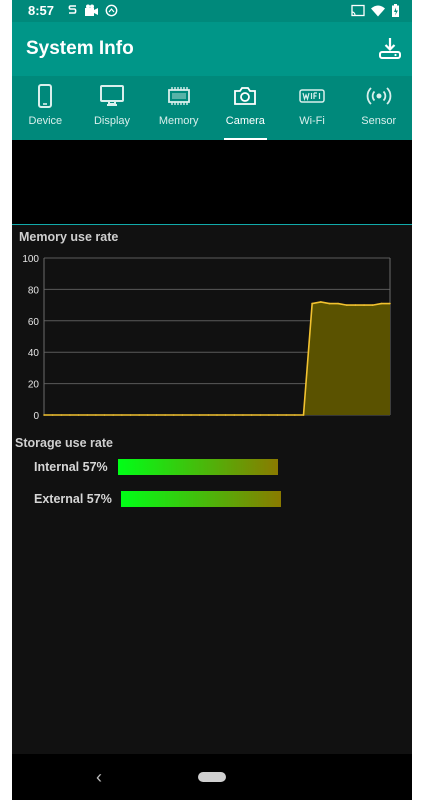  What do you see at coordinates (111, 10) in the screenshot?
I see `sync-icon` at bounding box center [111, 10].